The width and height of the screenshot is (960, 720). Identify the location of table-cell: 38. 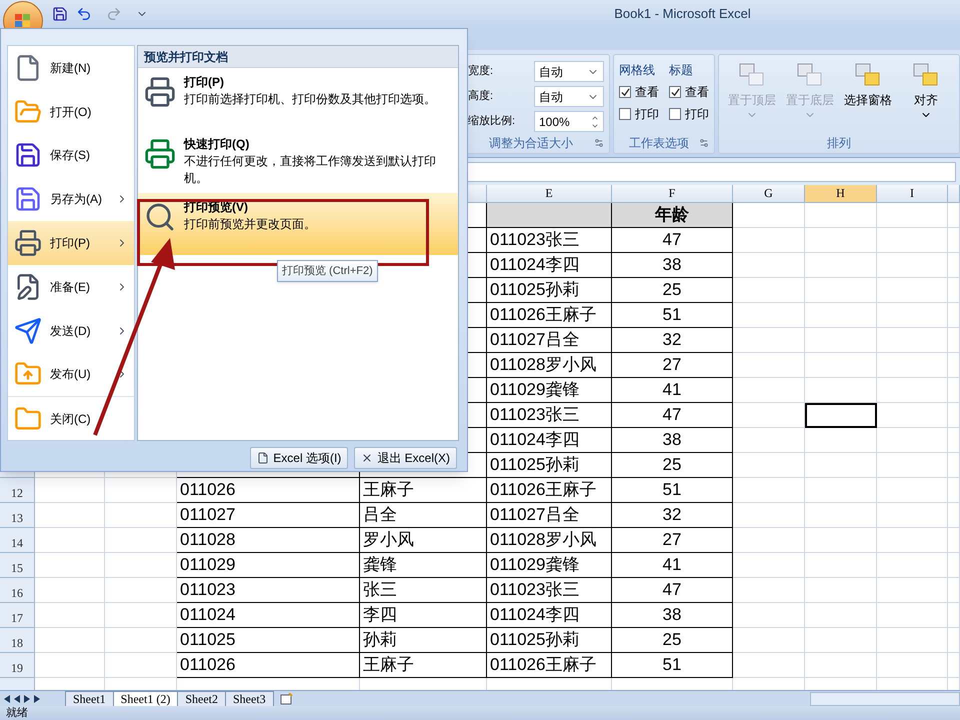
(672, 440).